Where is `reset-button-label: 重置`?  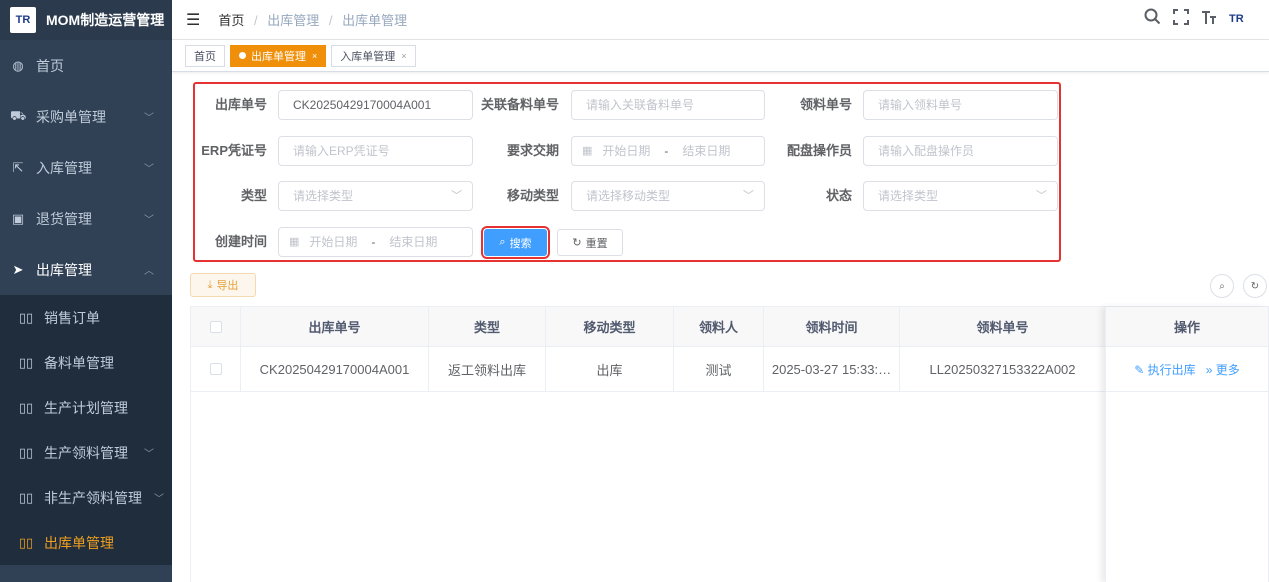
reset-button-label: 重置 is located at coordinates (596, 243).